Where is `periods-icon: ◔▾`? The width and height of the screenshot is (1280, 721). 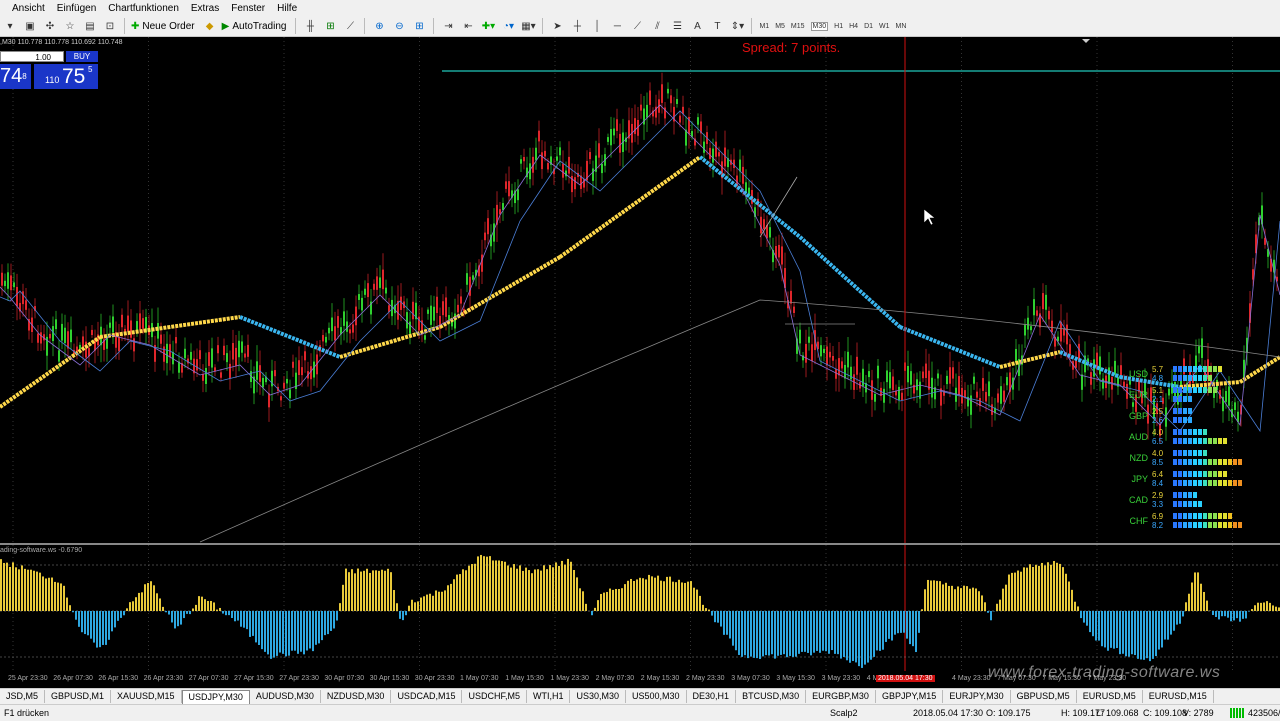 periods-icon: ◔▾ is located at coordinates (508, 26).